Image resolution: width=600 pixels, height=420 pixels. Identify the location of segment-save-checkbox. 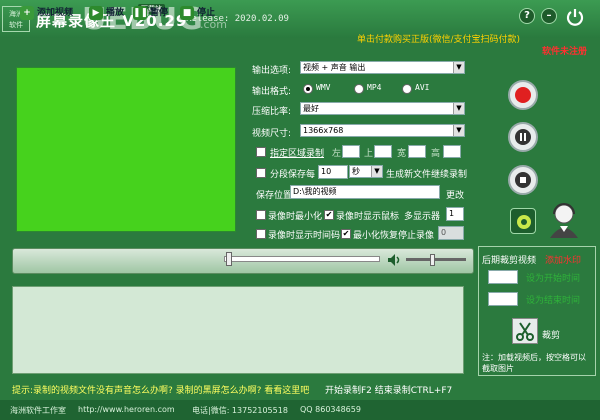
(261, 173).